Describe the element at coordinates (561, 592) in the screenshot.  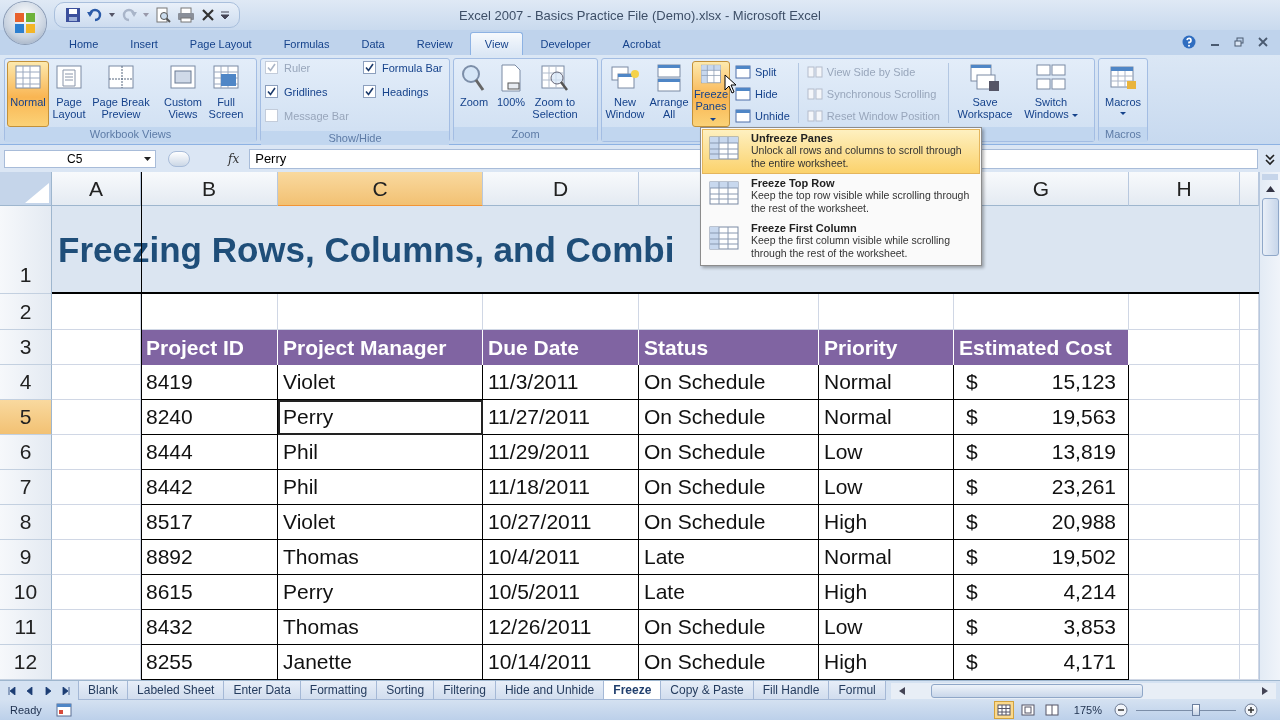
I see `table-cell: 10/5/2011` at that location.